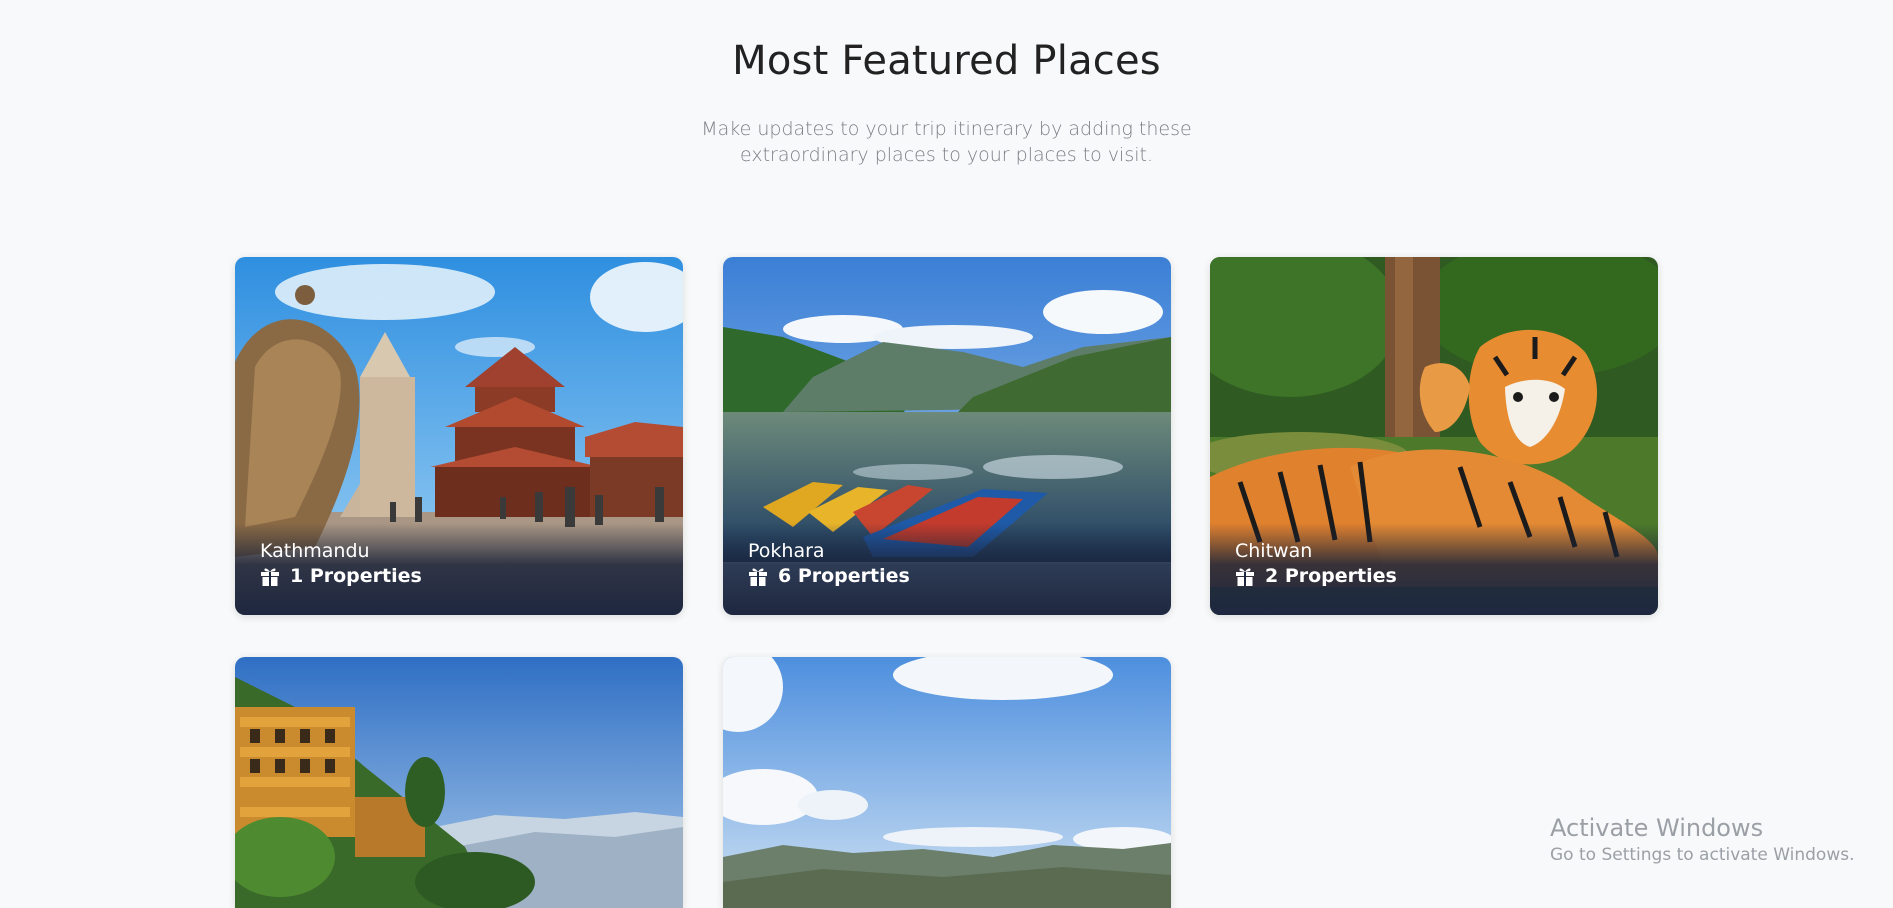 This screenshot has width=1893, height=908. What do you see at coordinates (947, 436) in the screenshot?
I see `place-card-pokhara: Pokhara 6 Properties` at bounding box center [947, 436].